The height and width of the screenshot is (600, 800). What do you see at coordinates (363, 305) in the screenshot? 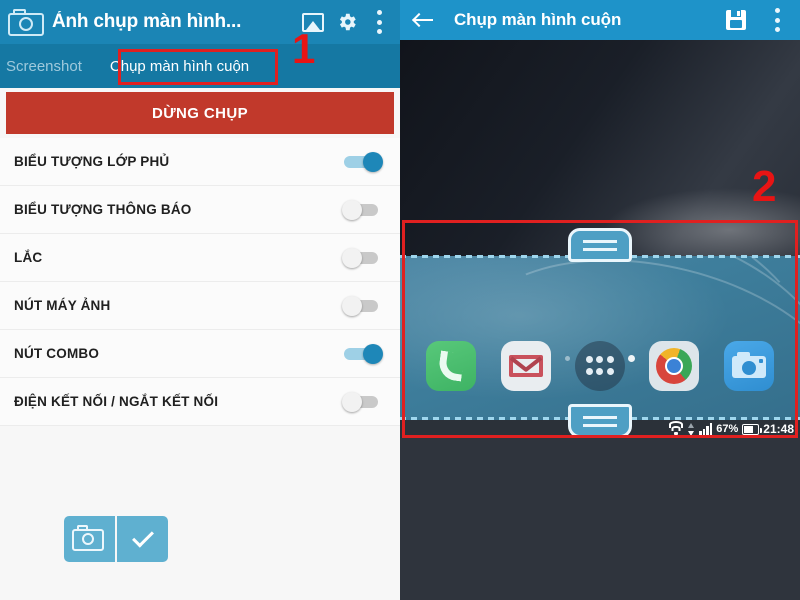
I see `toggle-camera-button` at bounding box center [363, 305].